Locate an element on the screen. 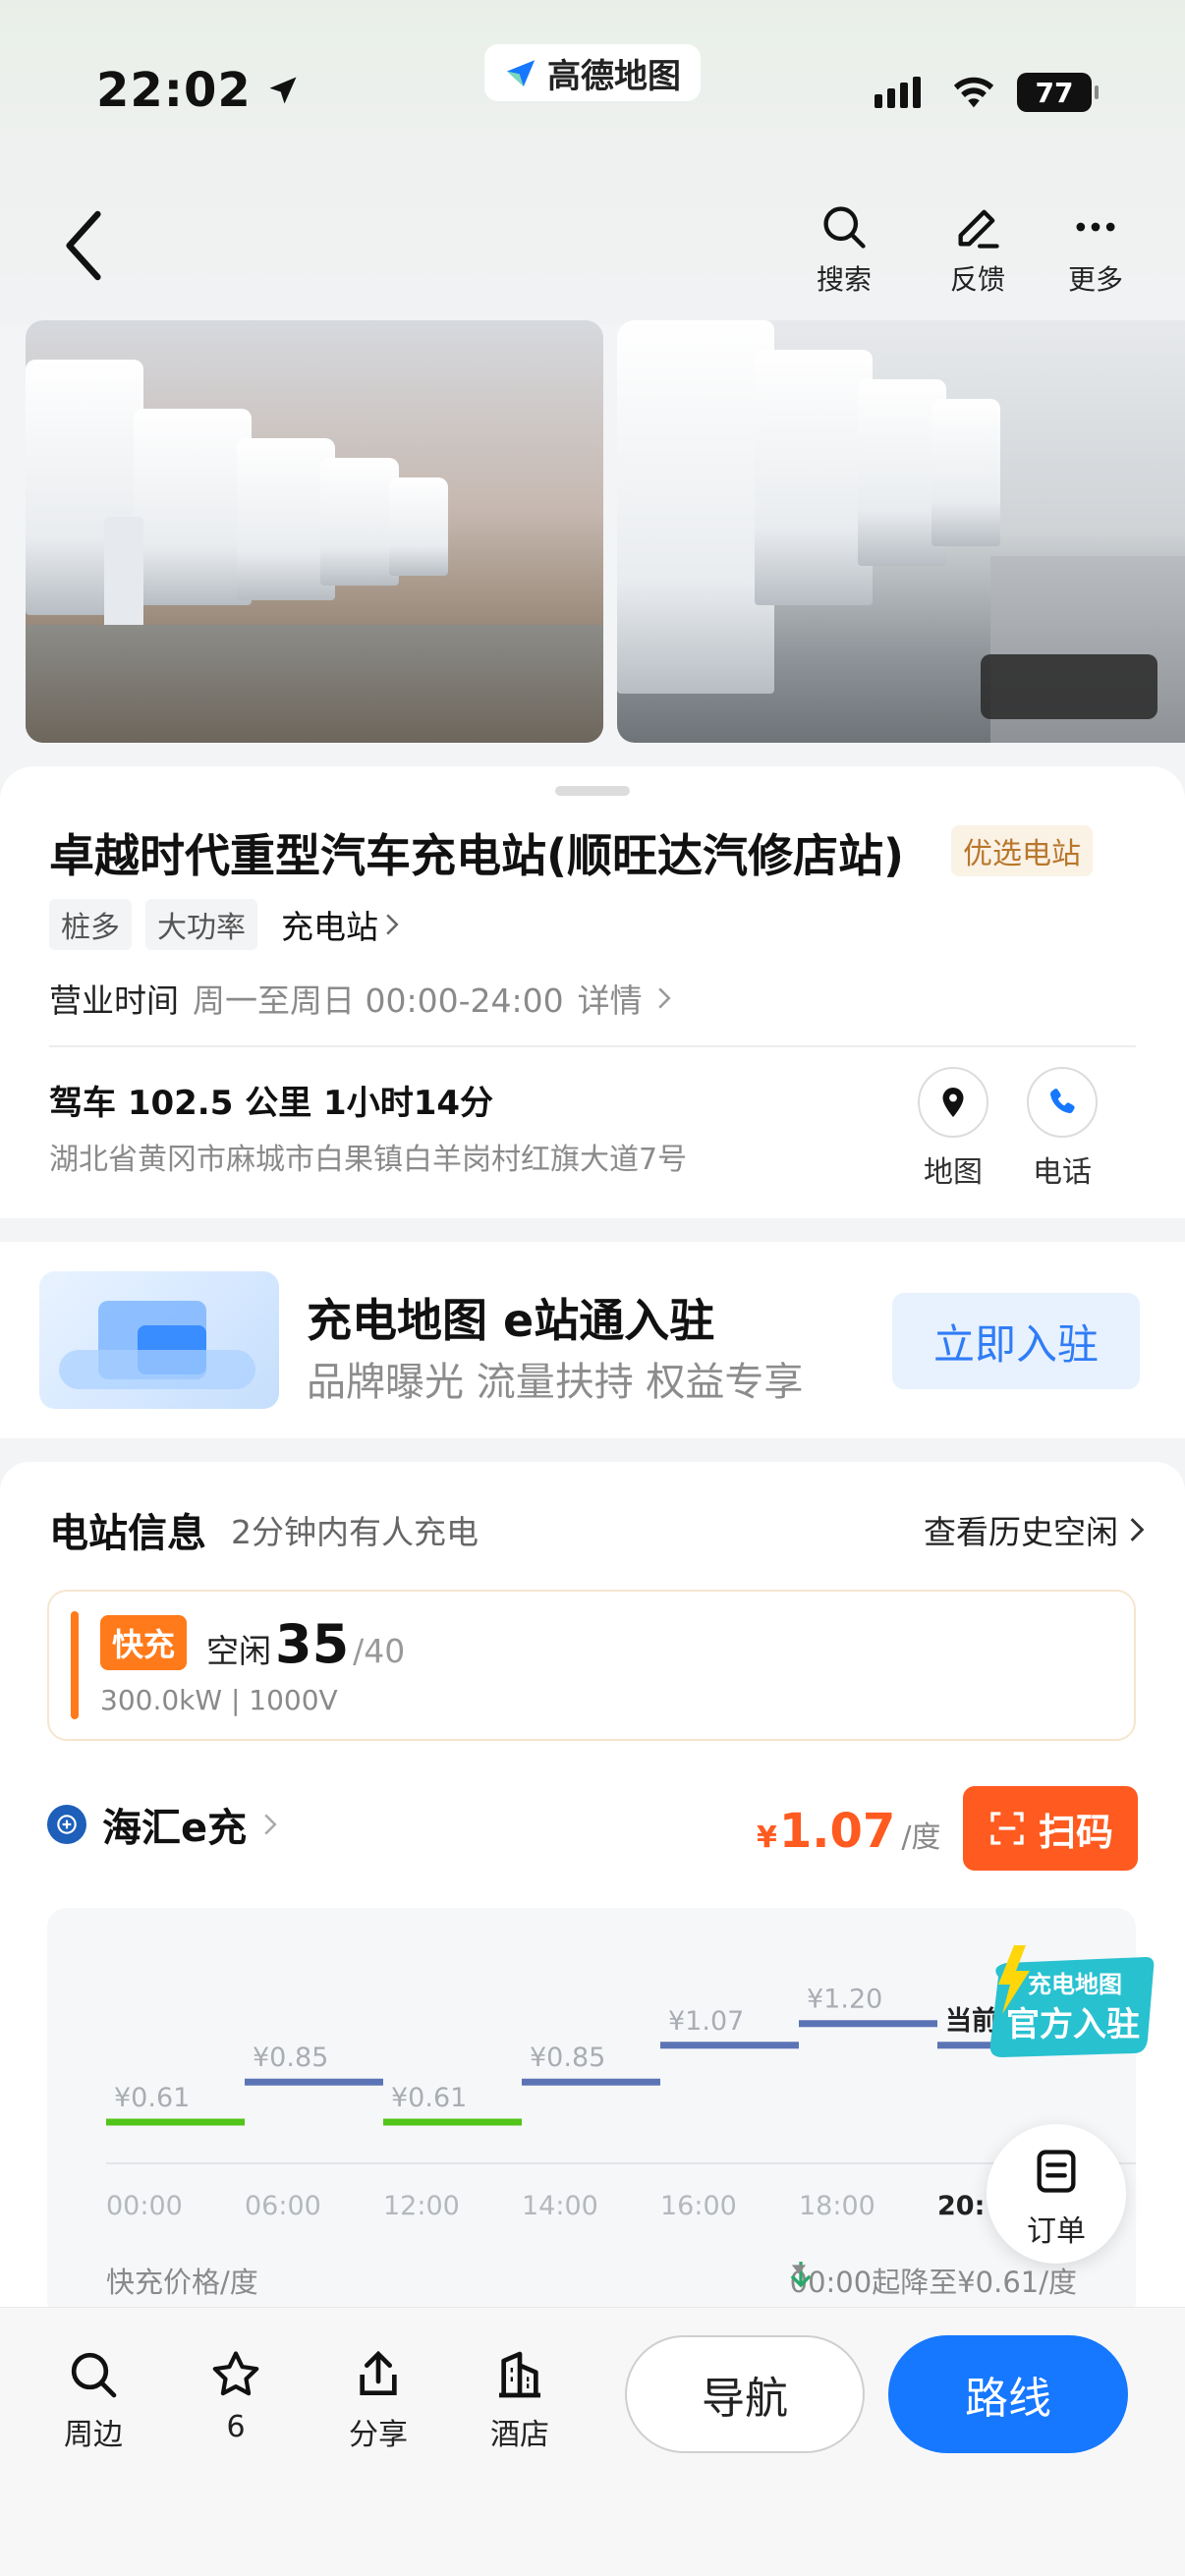 This screenshot has height=2576, width=1185. battery-icon: 77 is located at coordinates (1058, 92).